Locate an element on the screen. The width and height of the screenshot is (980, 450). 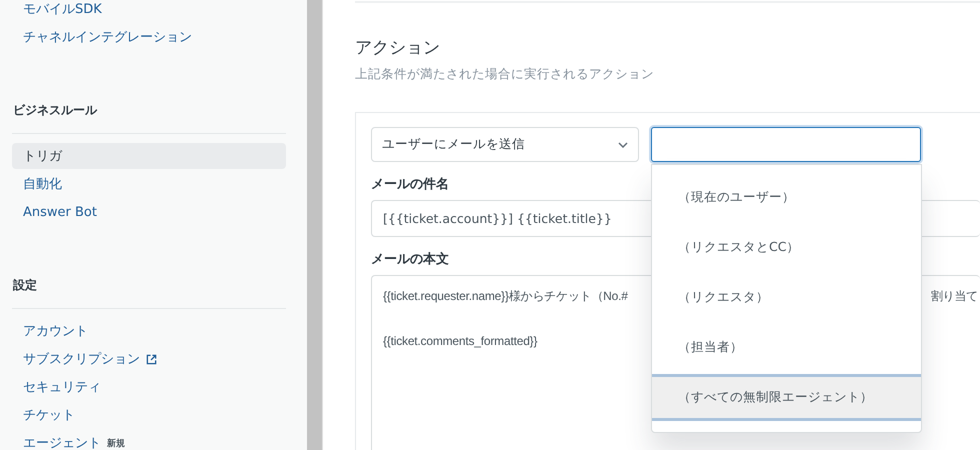
dropdown-option: （すべての無制限エージェント） is located at coordinates (786, 397).